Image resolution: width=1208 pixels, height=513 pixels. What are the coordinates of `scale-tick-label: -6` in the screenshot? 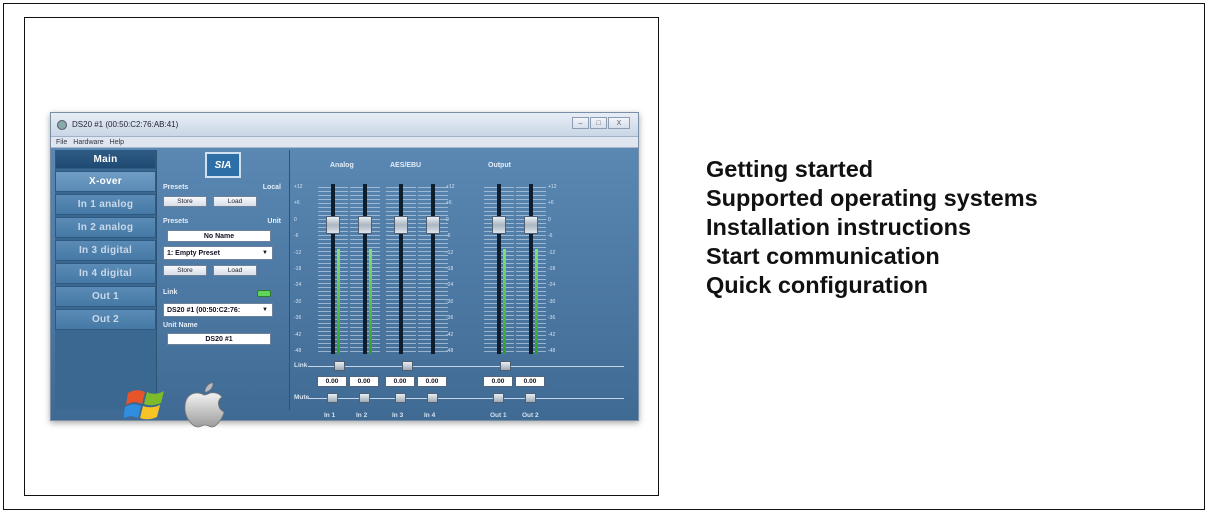 It's located at (296, 236).